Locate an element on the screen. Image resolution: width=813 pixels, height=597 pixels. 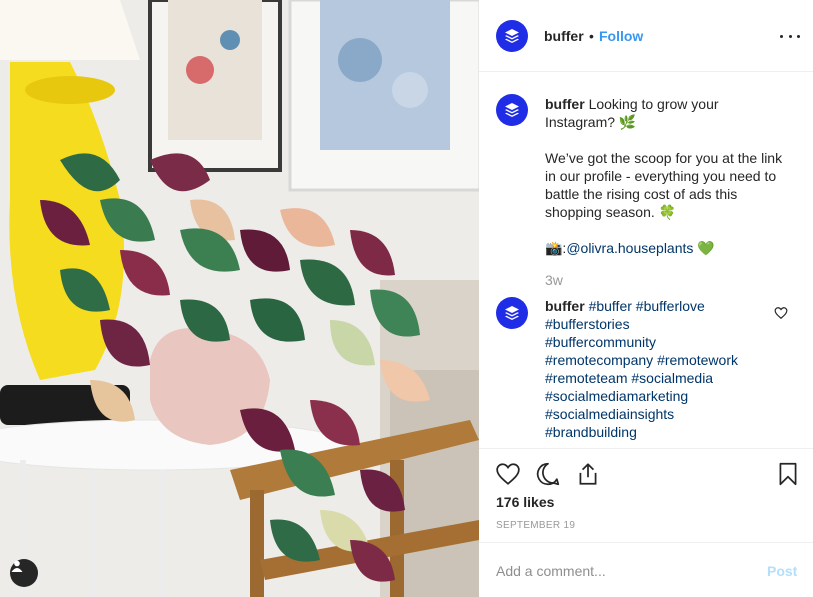
post-header: buffer • Follow is located at coordinates (646, 36).